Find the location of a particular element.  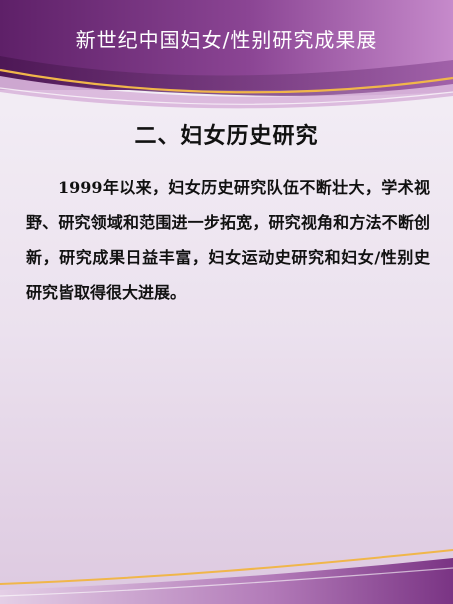

footer-decoration is located at coordinates (226, 574).